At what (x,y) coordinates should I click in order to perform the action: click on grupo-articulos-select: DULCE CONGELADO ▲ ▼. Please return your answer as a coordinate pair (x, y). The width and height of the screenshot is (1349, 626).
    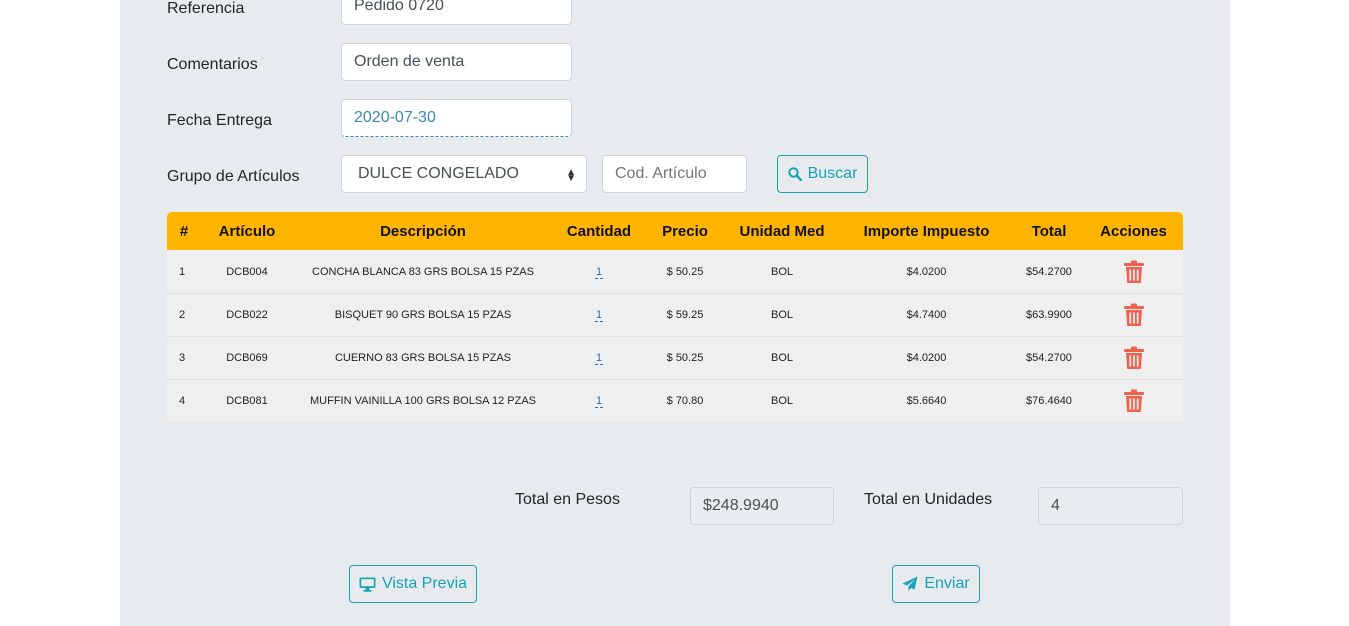
    Looking at the image, I should click on (464, 174).